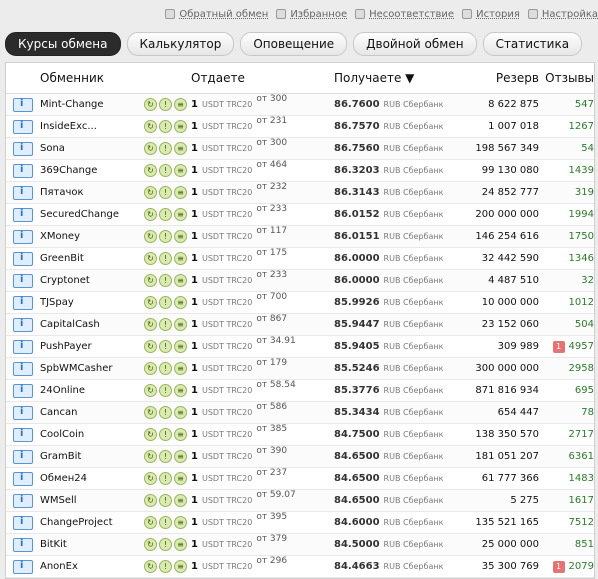 Image resolution: width=598 pixels, height=579 pixels. I want to click on tab-rates: Курсы обмена, so click(63, 44).